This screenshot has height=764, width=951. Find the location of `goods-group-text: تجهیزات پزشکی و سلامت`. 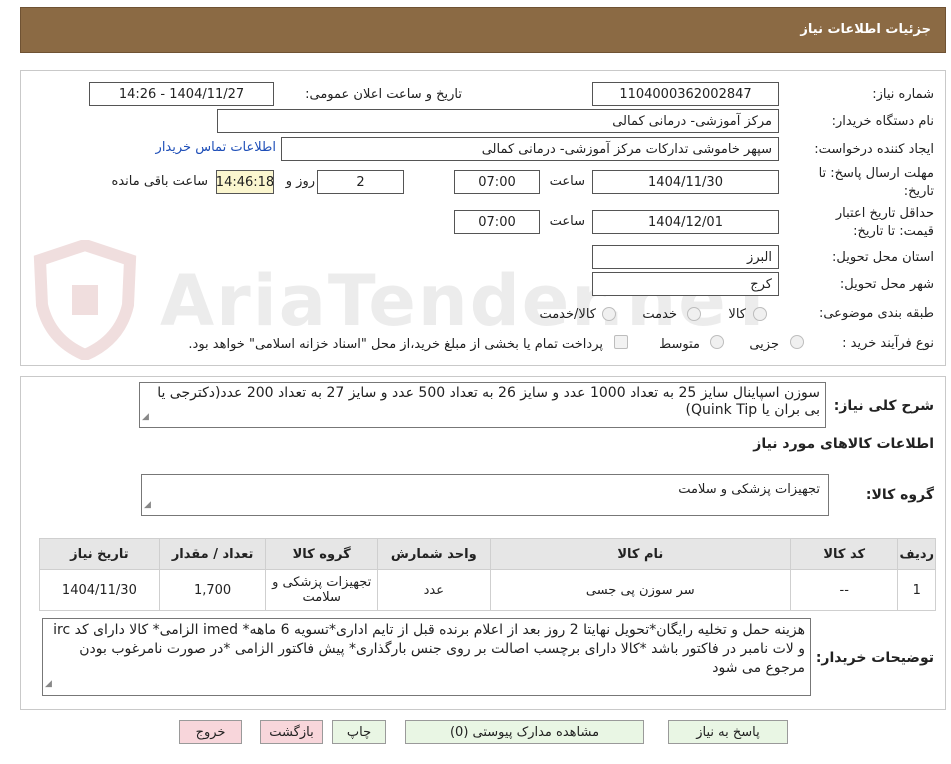

goods-group-text: تجهیزات پزشکی و سلامت is located at coordinates (749, 489).